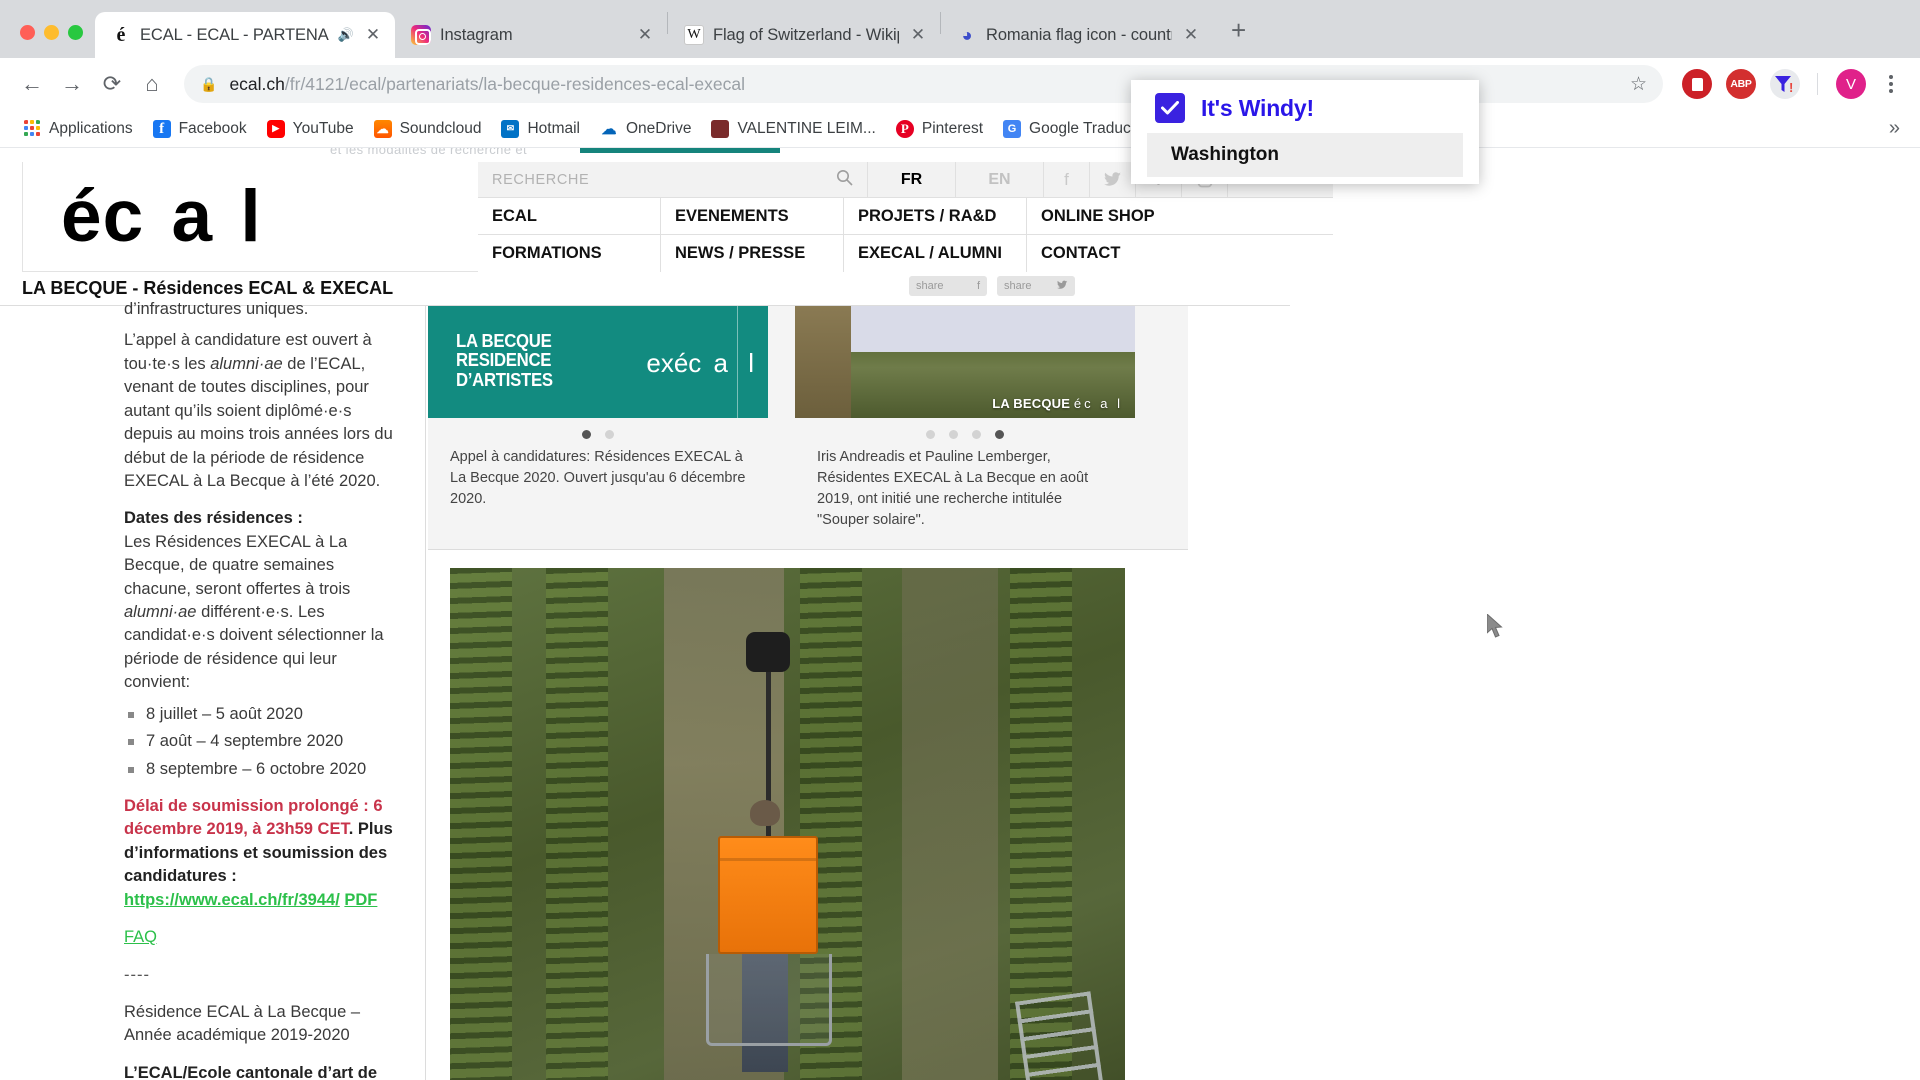  I want to click on its-windy-popup: It's Windy! Washington, so click(1305, 132).